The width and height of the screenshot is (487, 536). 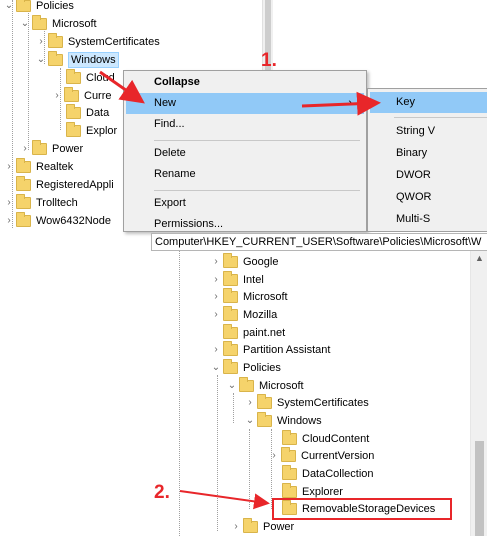 I want to click on tree-node-label: RegisteredAppli, so click(x=75, y=185).